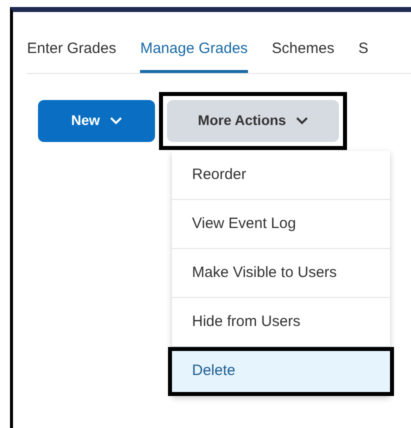 Image resolution: width=411 pixels, height=428 pixels. I want to click on more-actions-button: More Actions, so click(253, 121).